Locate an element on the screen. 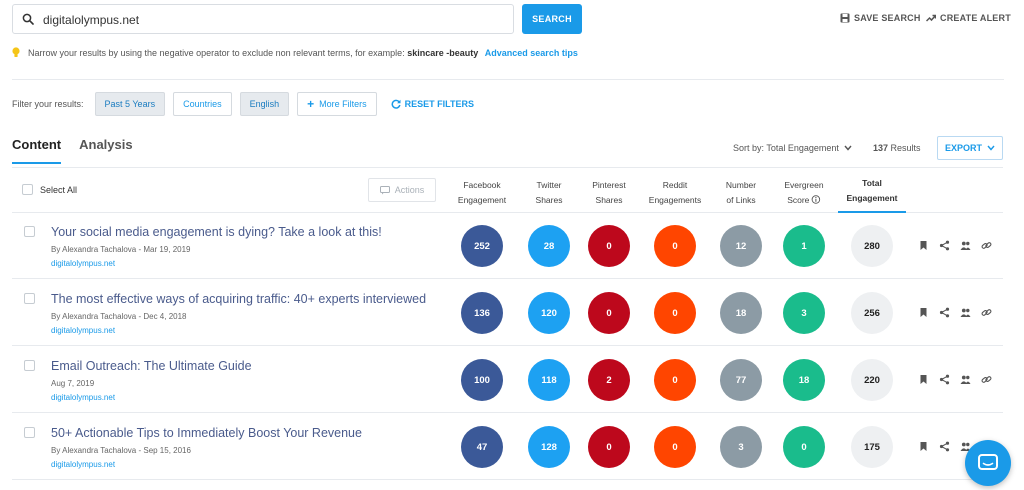 This screenshot has height=490, width=1024. column-pinterest: Pinterest Shares is located at coordinates (609, 193).